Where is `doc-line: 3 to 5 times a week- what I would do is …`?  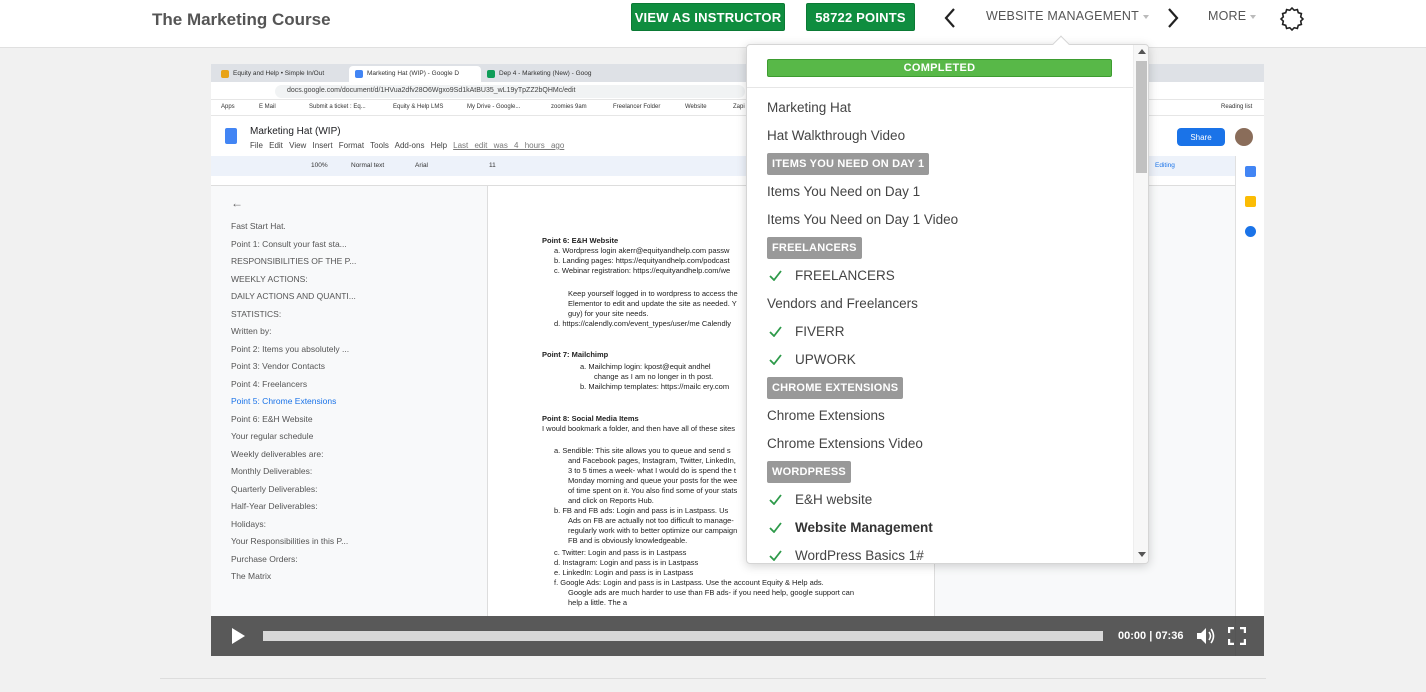
doc-line: 3 to 5 times a week- what I would do is … is located at coordinates (652, 470).